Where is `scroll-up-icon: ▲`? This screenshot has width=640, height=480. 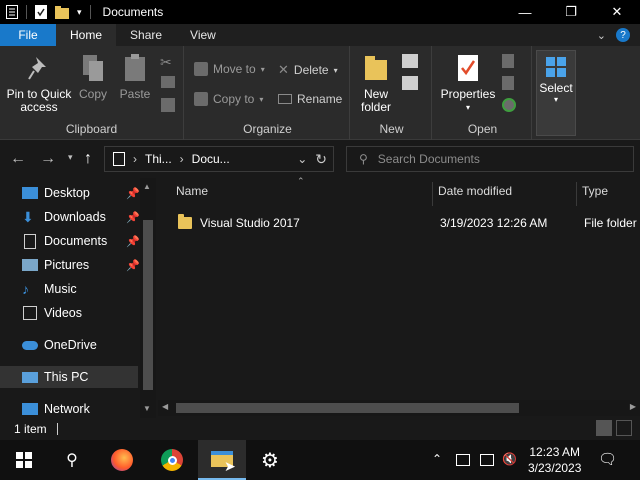 scroll-up-icon: ▲ is located at coordinates (147, 186).